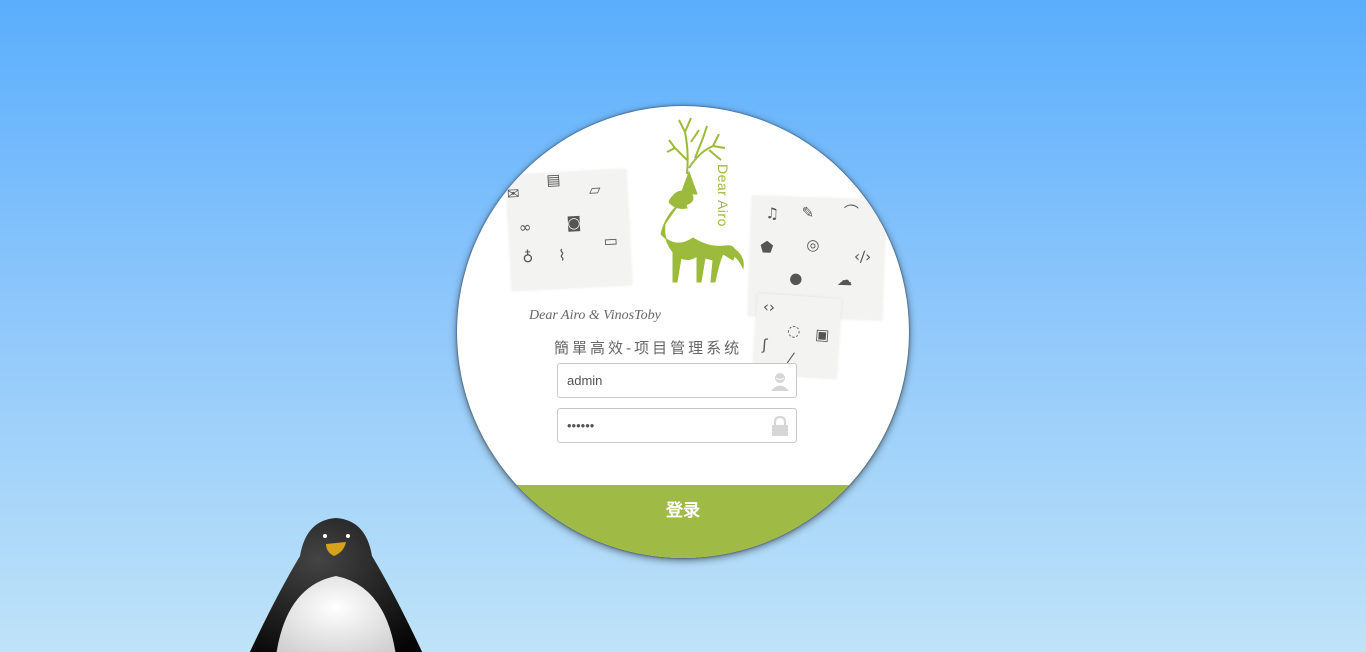  What do you see at coordinates (574, 223) in the screenshot?
I see `camera-icon: ◙` at bounding box center [574, 223].